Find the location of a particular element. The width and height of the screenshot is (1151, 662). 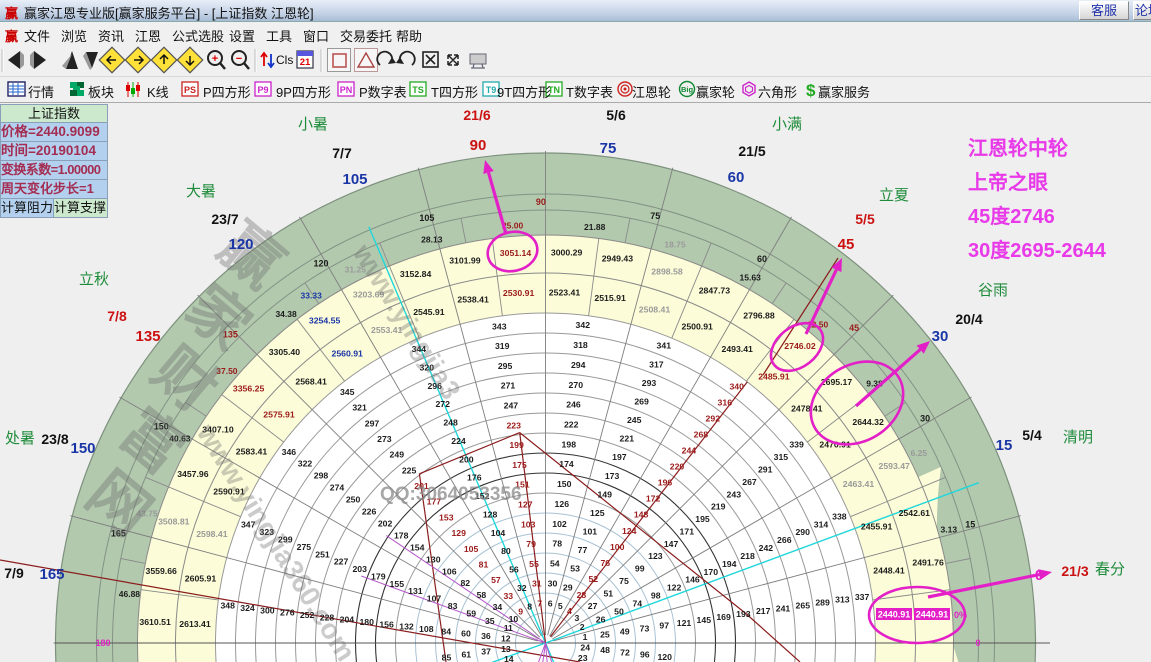

svg-text: 2746.02 is located at coordinates (800, 346).